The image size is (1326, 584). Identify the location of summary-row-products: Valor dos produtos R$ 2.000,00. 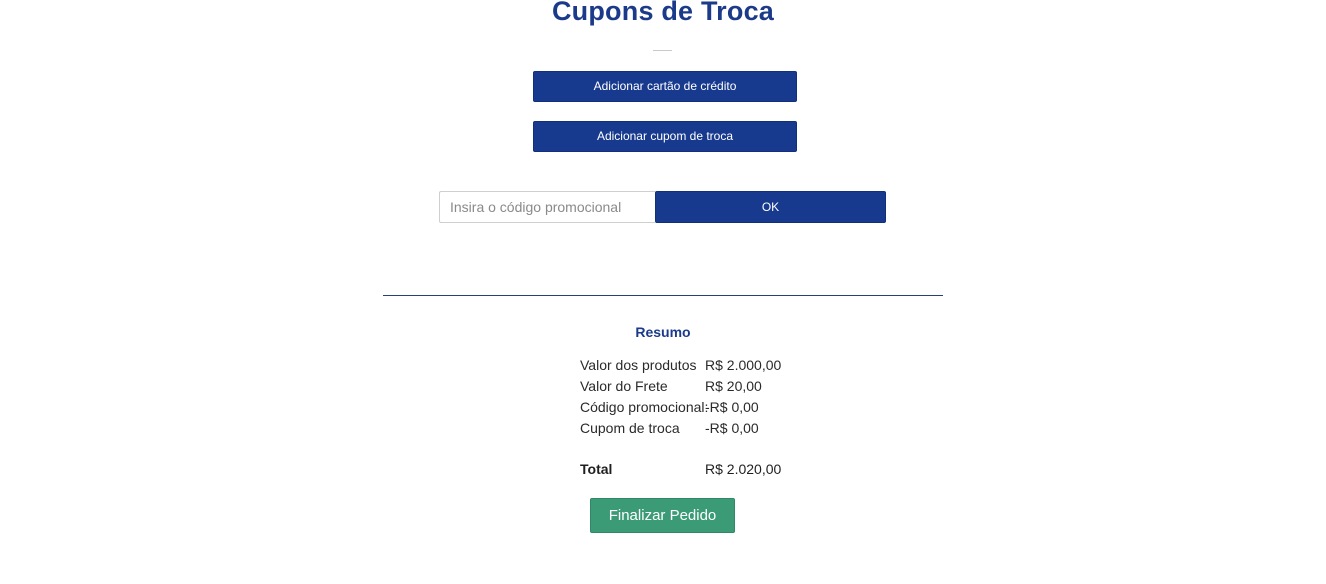
(690, 365).